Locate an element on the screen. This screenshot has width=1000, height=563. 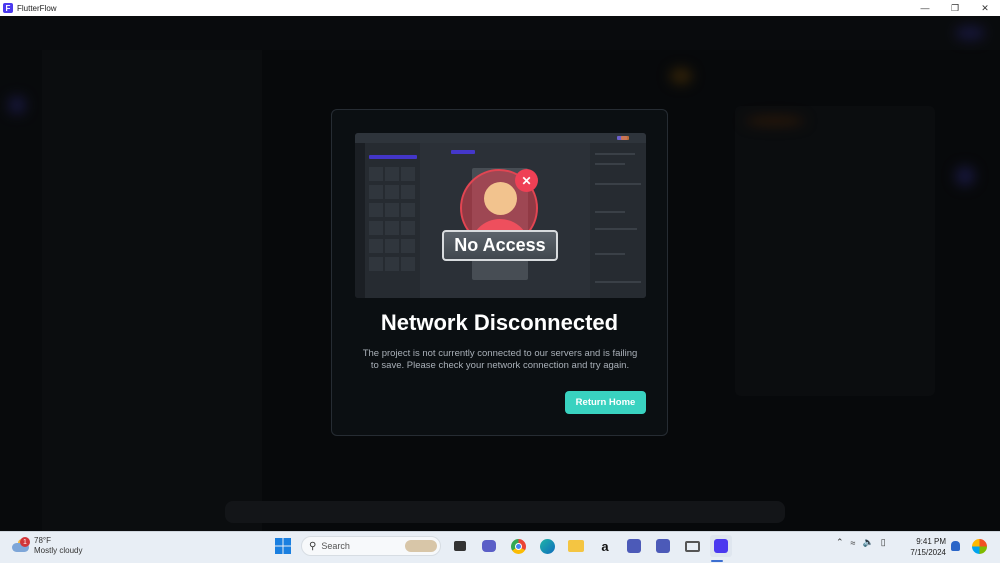
chevron-up-icon: ⌃ is located at coordinates (840, 542).